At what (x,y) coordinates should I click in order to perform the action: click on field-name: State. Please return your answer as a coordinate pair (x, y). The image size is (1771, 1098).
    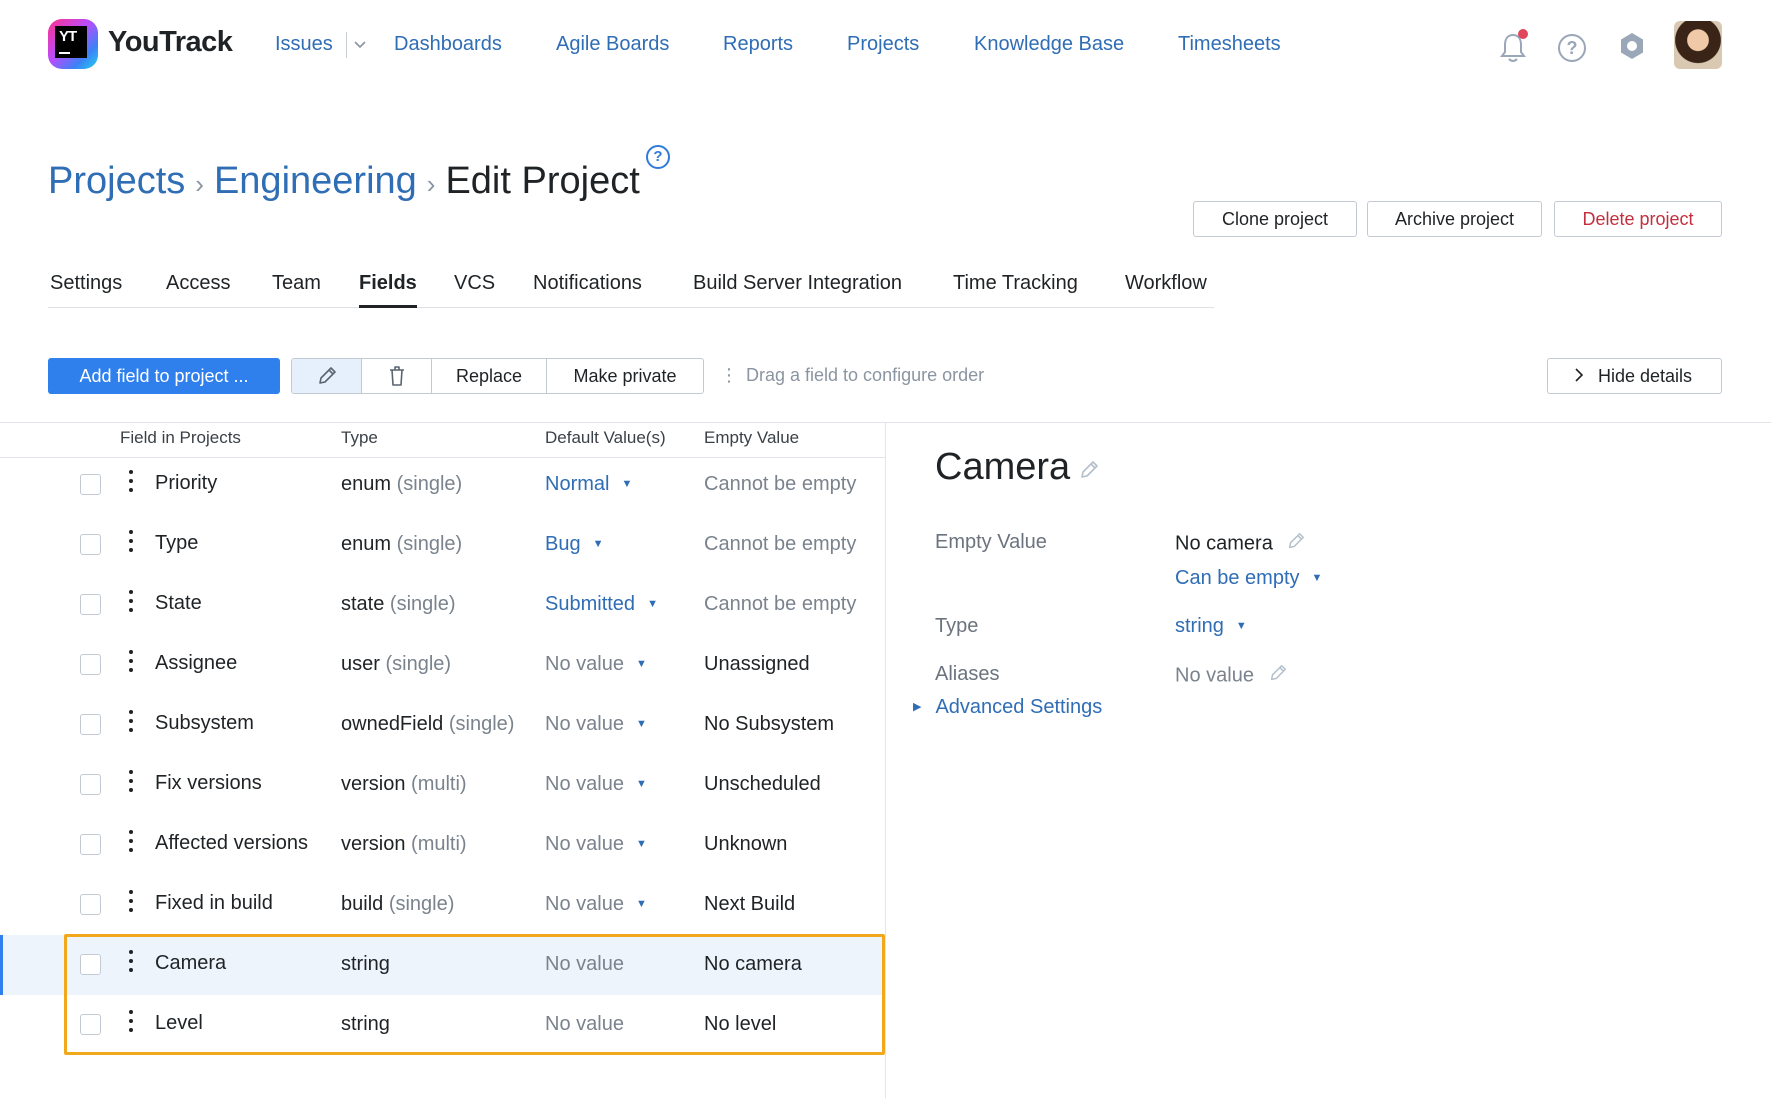
    Looking at the image, I should click on (178, 603).